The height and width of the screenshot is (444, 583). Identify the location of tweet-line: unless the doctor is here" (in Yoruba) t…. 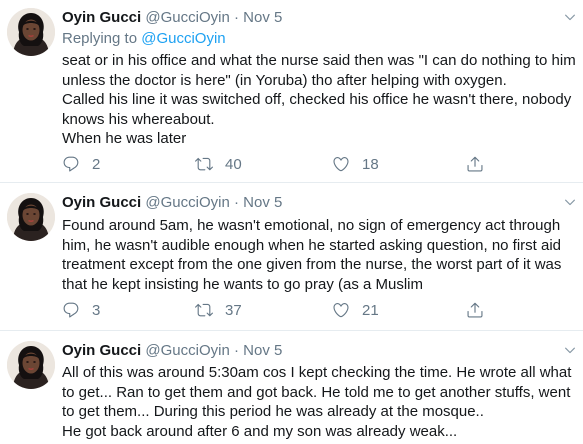
(284, 80).